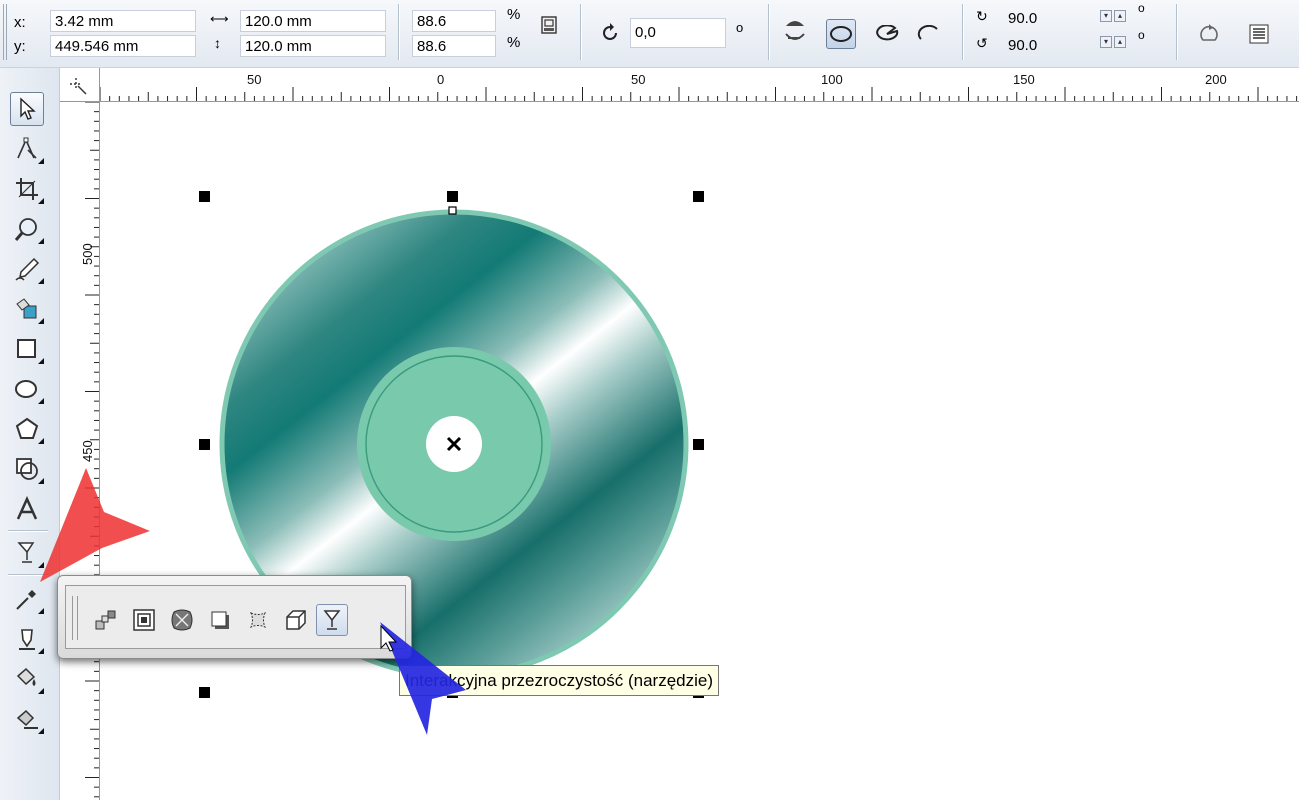 This screenshot has width=1299, height=800. What do you see at coordinates (27, 469) in the screenshot?
I see `basic-shapes-tool-icon` at bounding box center [27, 469].